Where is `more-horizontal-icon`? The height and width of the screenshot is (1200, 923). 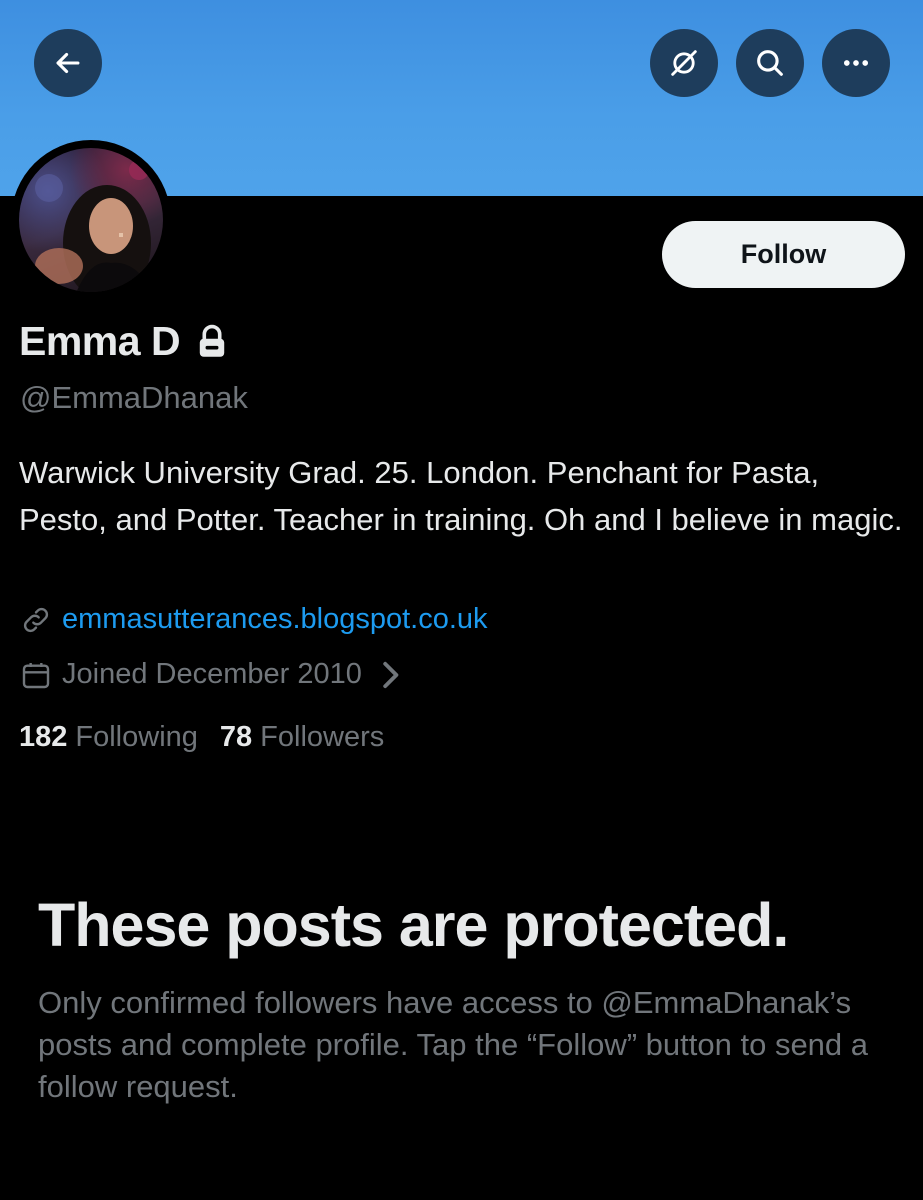
more-horizontal-icon is located at coordinates (856, 63).